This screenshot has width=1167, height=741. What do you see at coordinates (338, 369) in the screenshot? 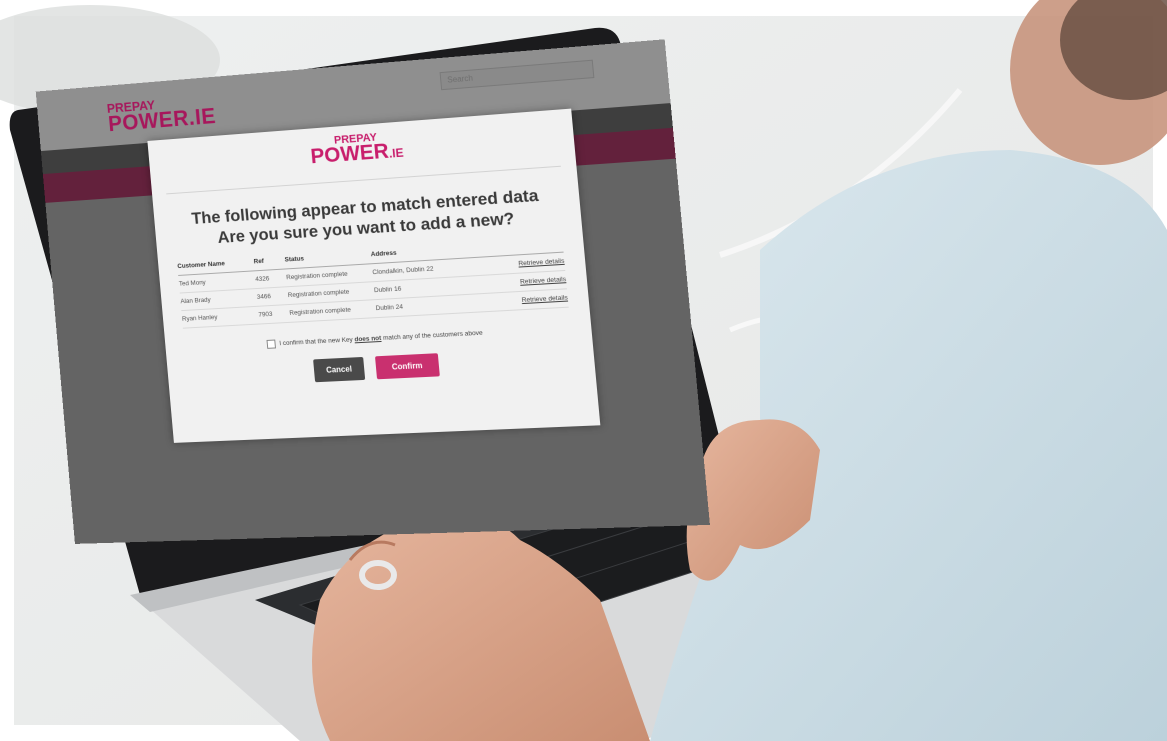
I see `cancel-button: Cancel` at bounding box center [338, 369].